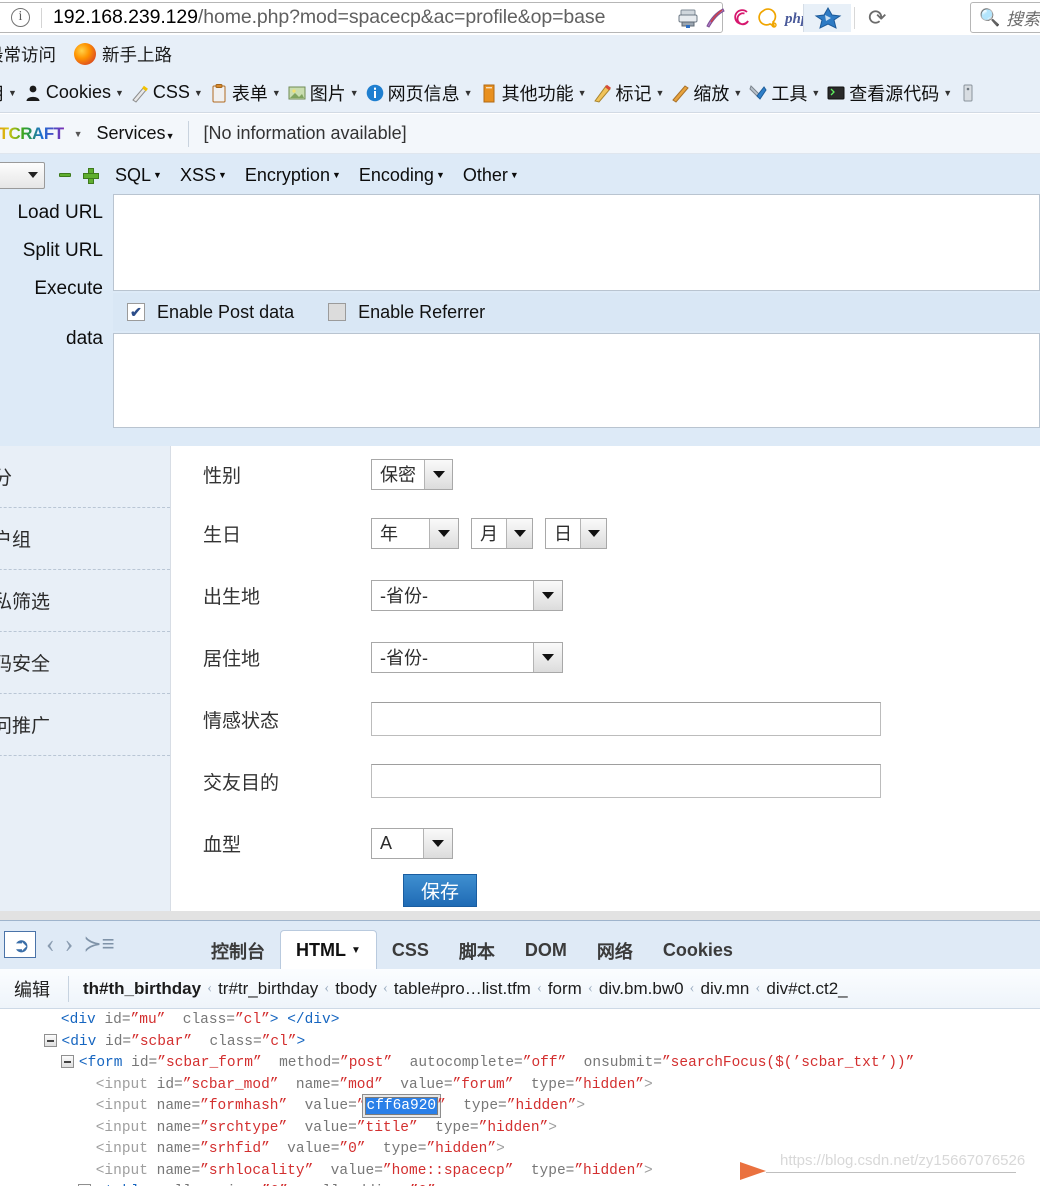  I want to click on blood-type-select: A, so click(412, 843).